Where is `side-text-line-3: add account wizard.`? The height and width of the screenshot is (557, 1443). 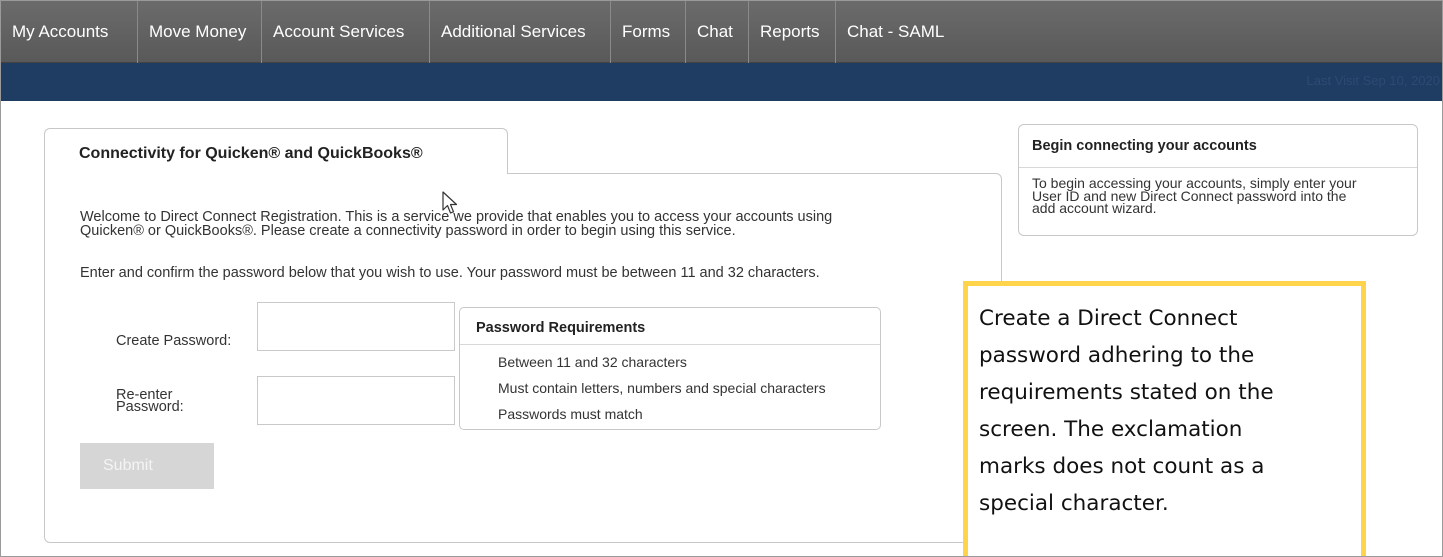 side-text-line-3: add account wizard. is located at coordinates (1094, 208).